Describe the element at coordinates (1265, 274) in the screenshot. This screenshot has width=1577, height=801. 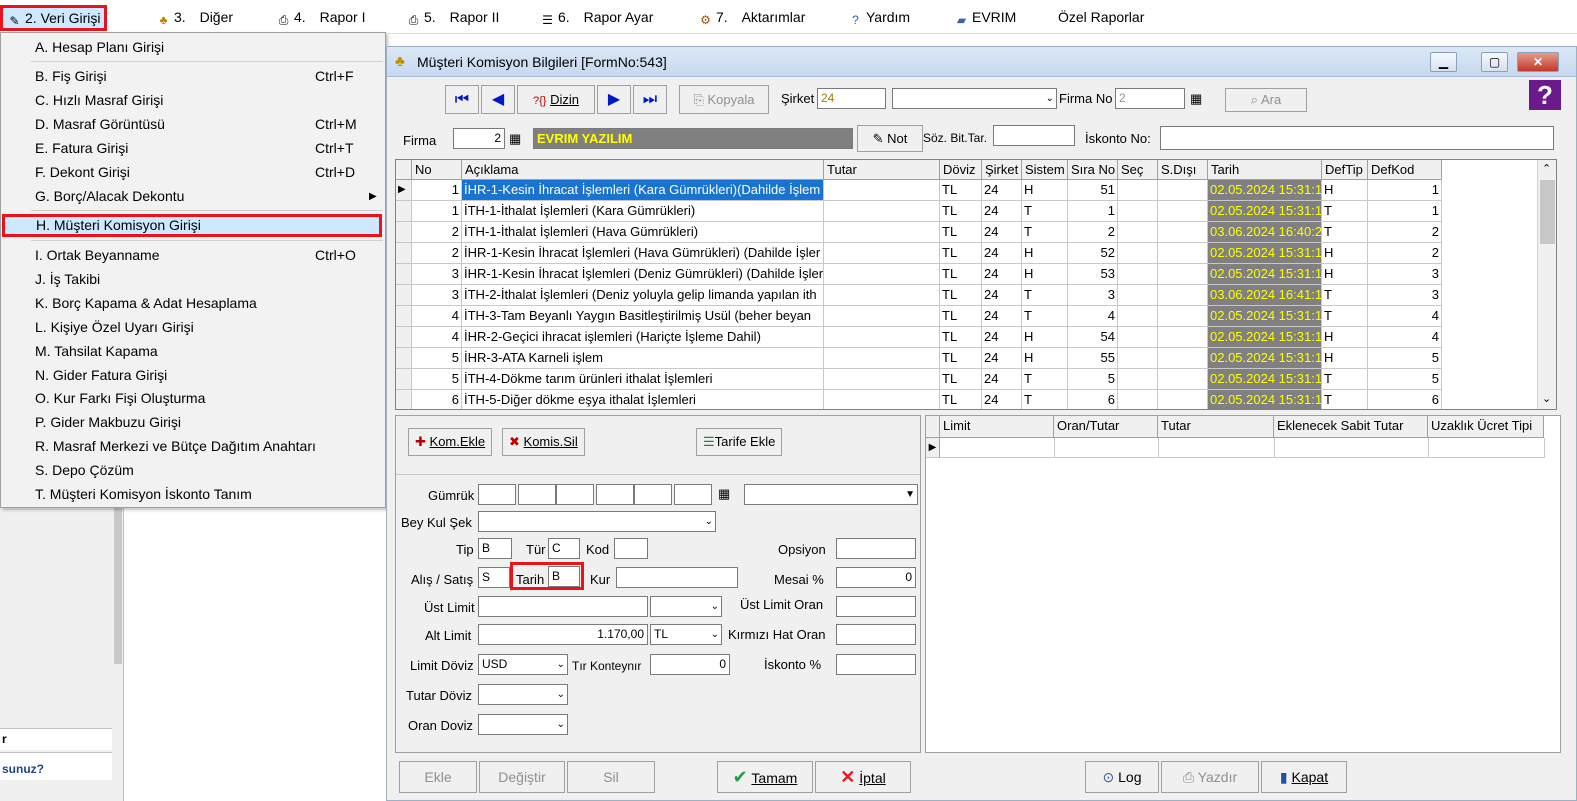
I see `table-cell: 02.05.2024 15:31:17` at that location.